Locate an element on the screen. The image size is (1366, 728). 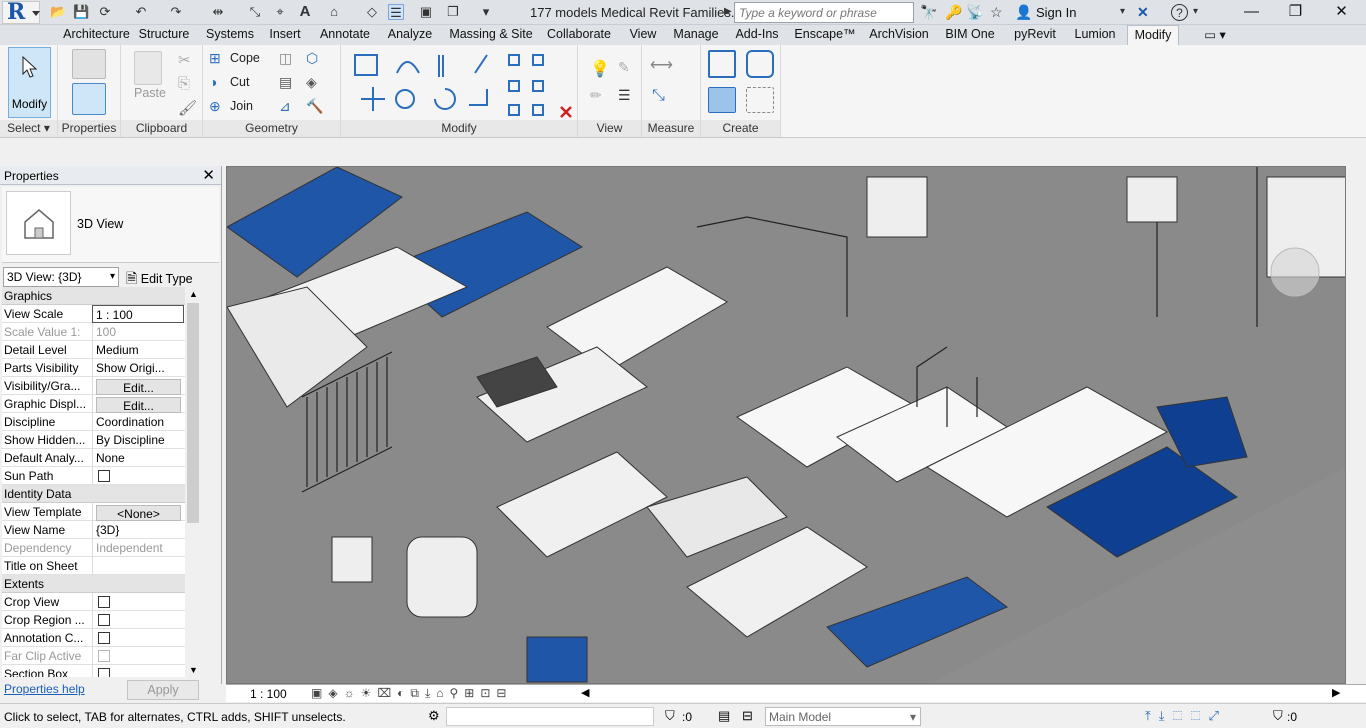
close-properties-icon: ✕ is located at coordinates (208, 175).